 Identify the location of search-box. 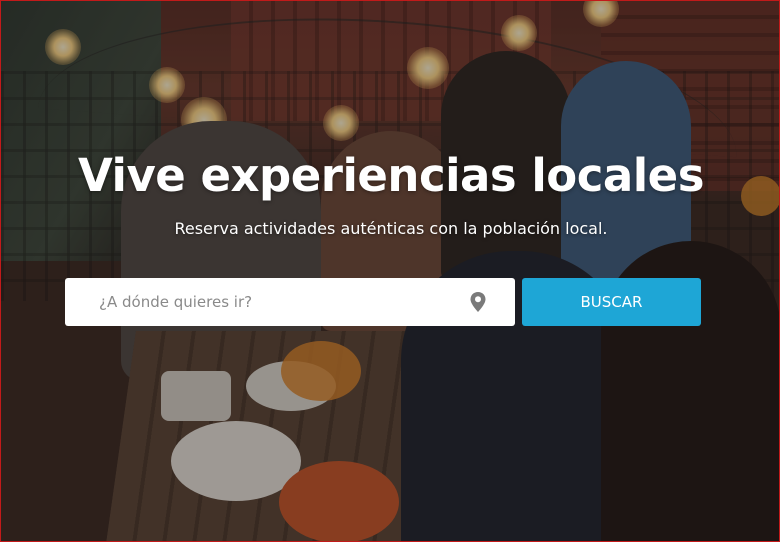
(290, 302).